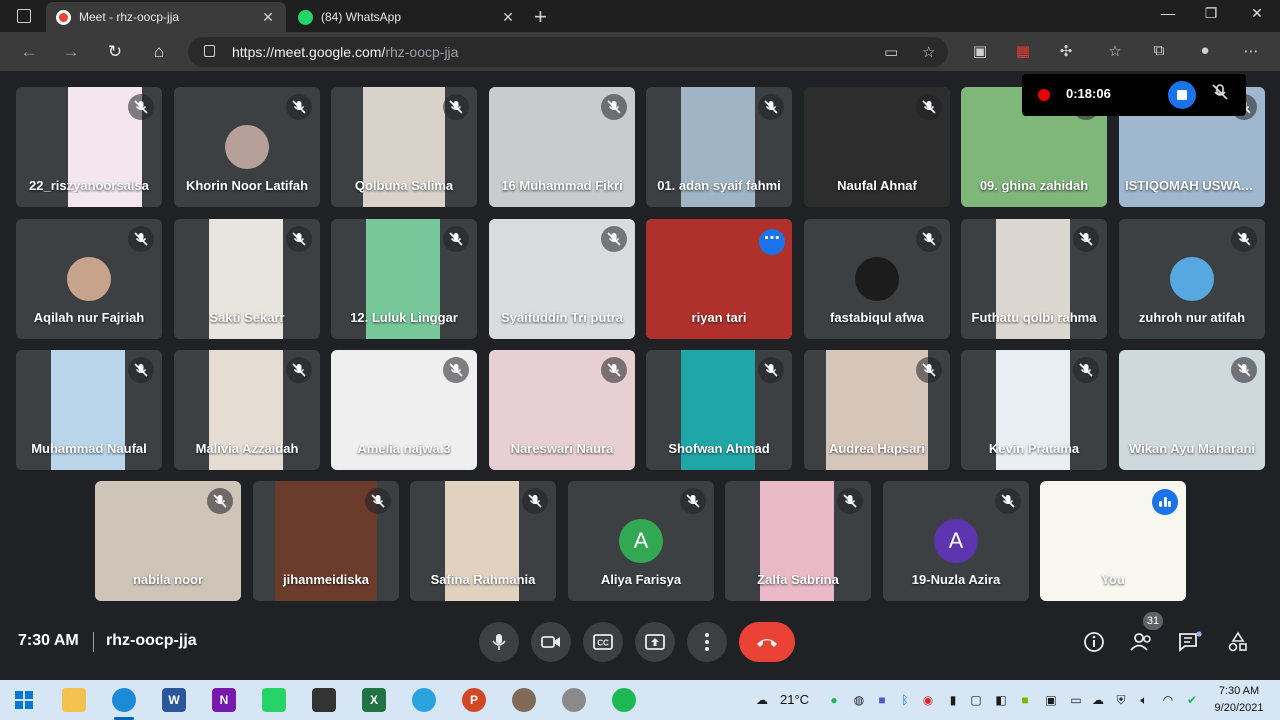 This screenshot has height=720, width=1280. Describe the element at coordinates (562, 279) in the screenshot. I see `participant-tile: Syaifuddin Tri putra` at that location.